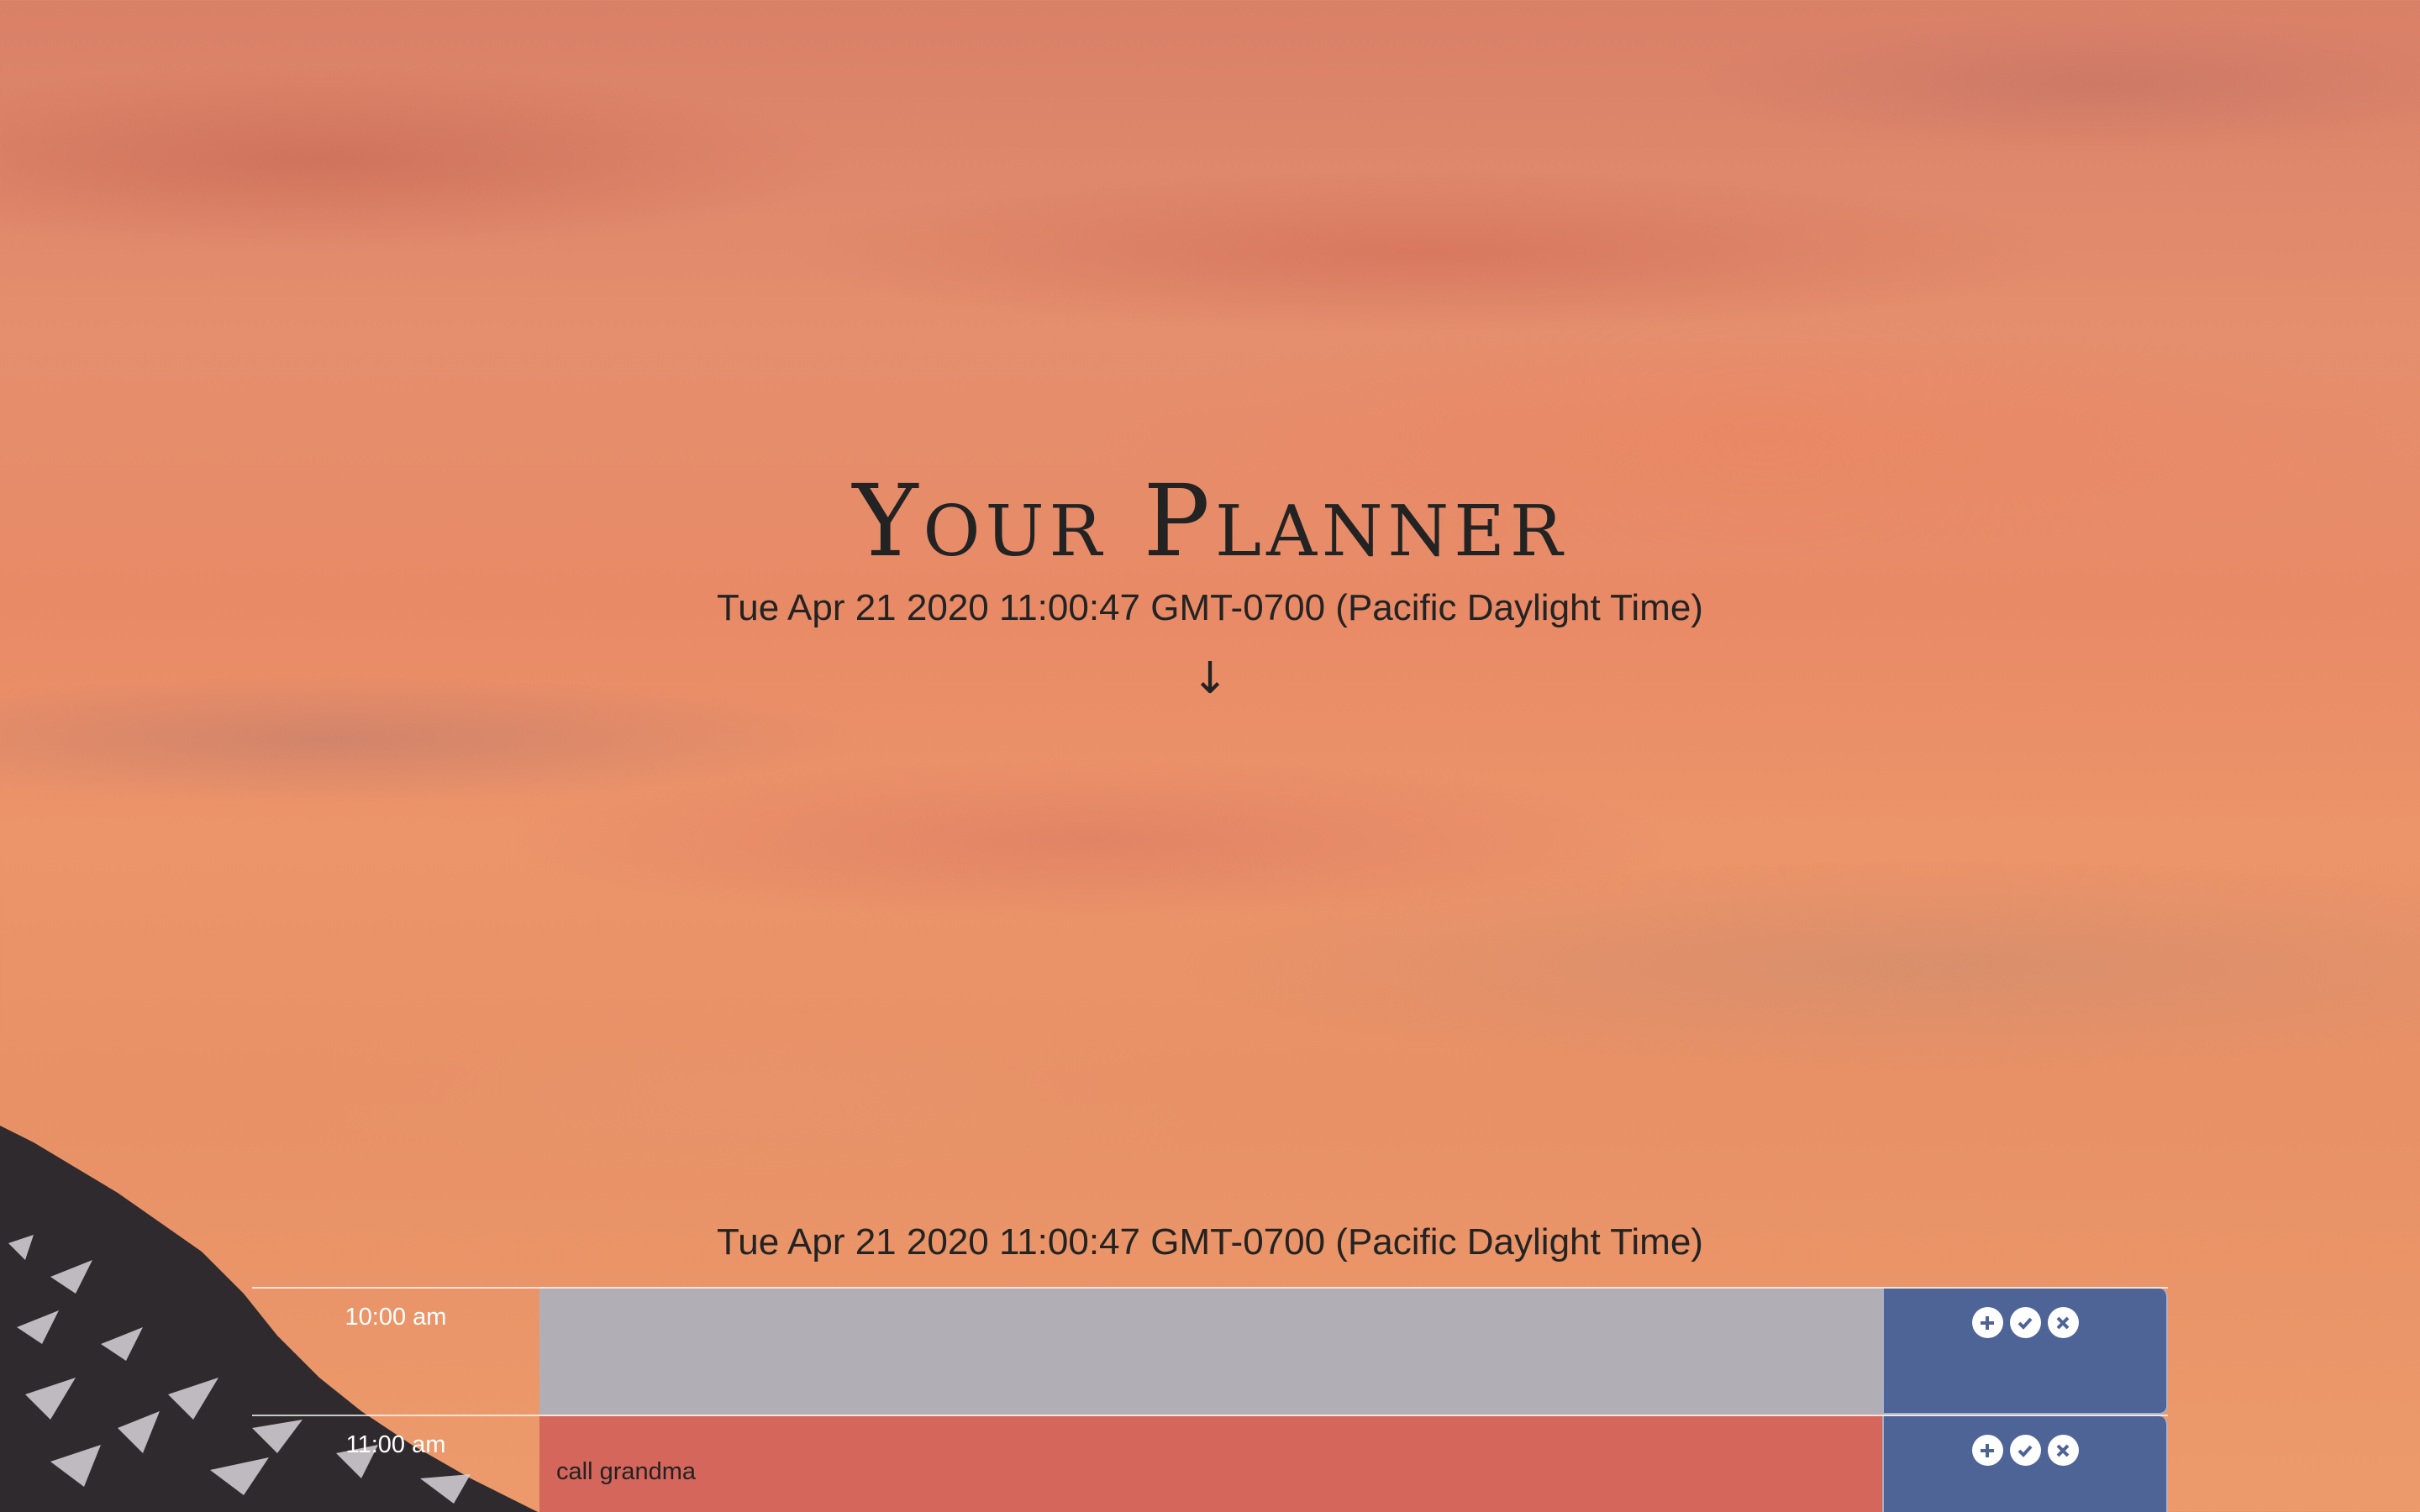 This screenshot has height=1512, width=2420. I want to click on scroll-down-arrow-icon: ↓, so click(1210, 679).